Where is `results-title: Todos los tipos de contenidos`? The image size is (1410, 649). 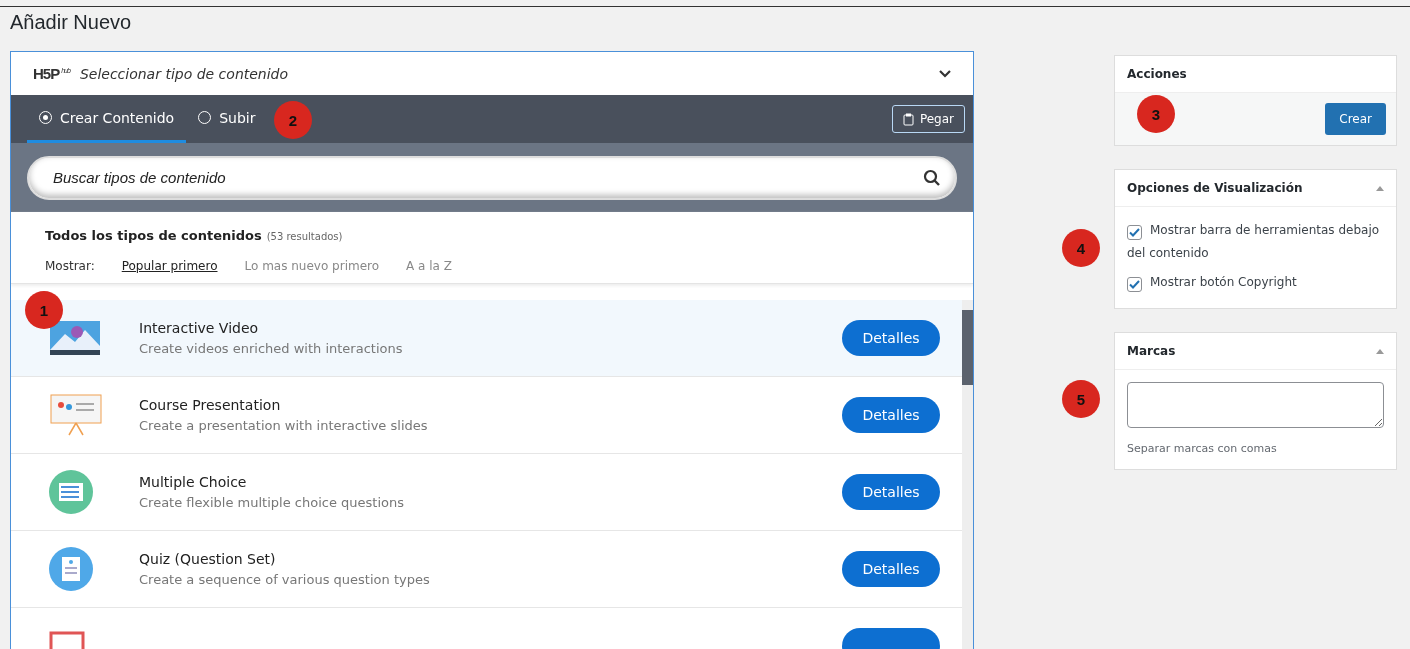 results-title: Todos los tipos de contenidos is located at coordinates (153, 235).